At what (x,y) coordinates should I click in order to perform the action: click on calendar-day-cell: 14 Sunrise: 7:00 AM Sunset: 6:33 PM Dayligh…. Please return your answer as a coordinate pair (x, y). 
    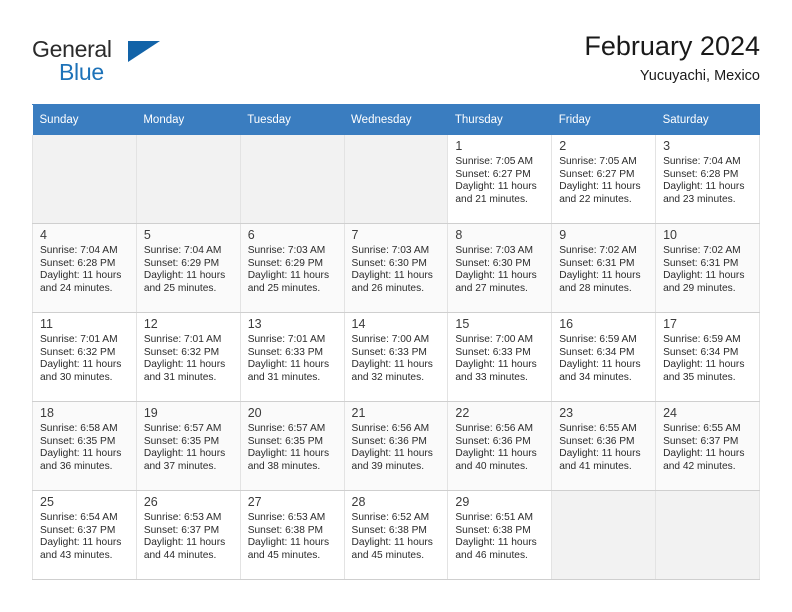
    Looking at the image, I should click on (396, 357).